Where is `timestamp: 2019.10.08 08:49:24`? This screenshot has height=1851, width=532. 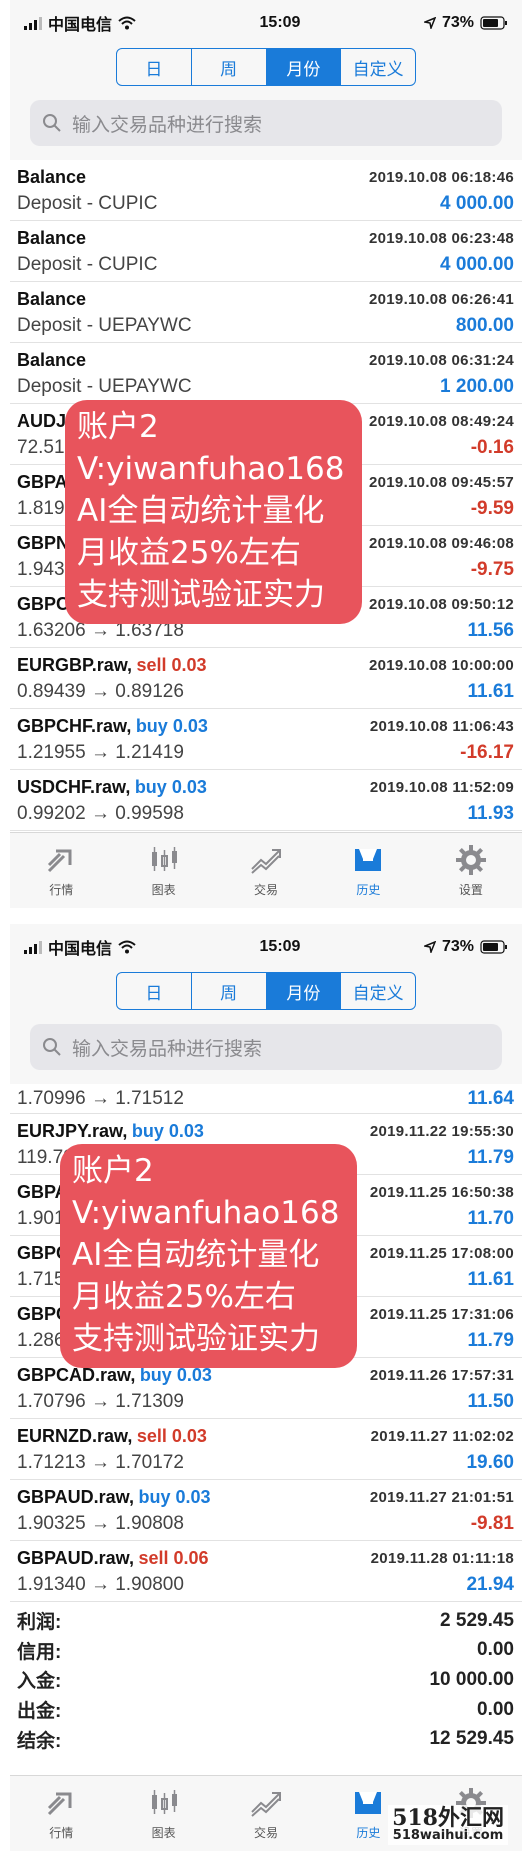 timestamp: 2019.10.08 08:49:24 is located at coordinates (441, 421).